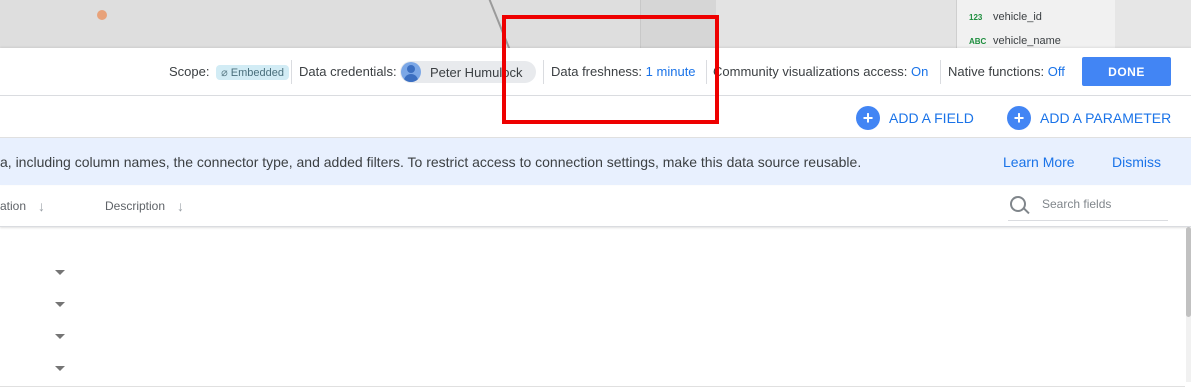 Image resolution: width=1191 pixels, height=387 pixels. What do you see at coordinates (1056, 71) in the screenshot?
I see `native-value-link: Off` at bounding box center [1056, 71].